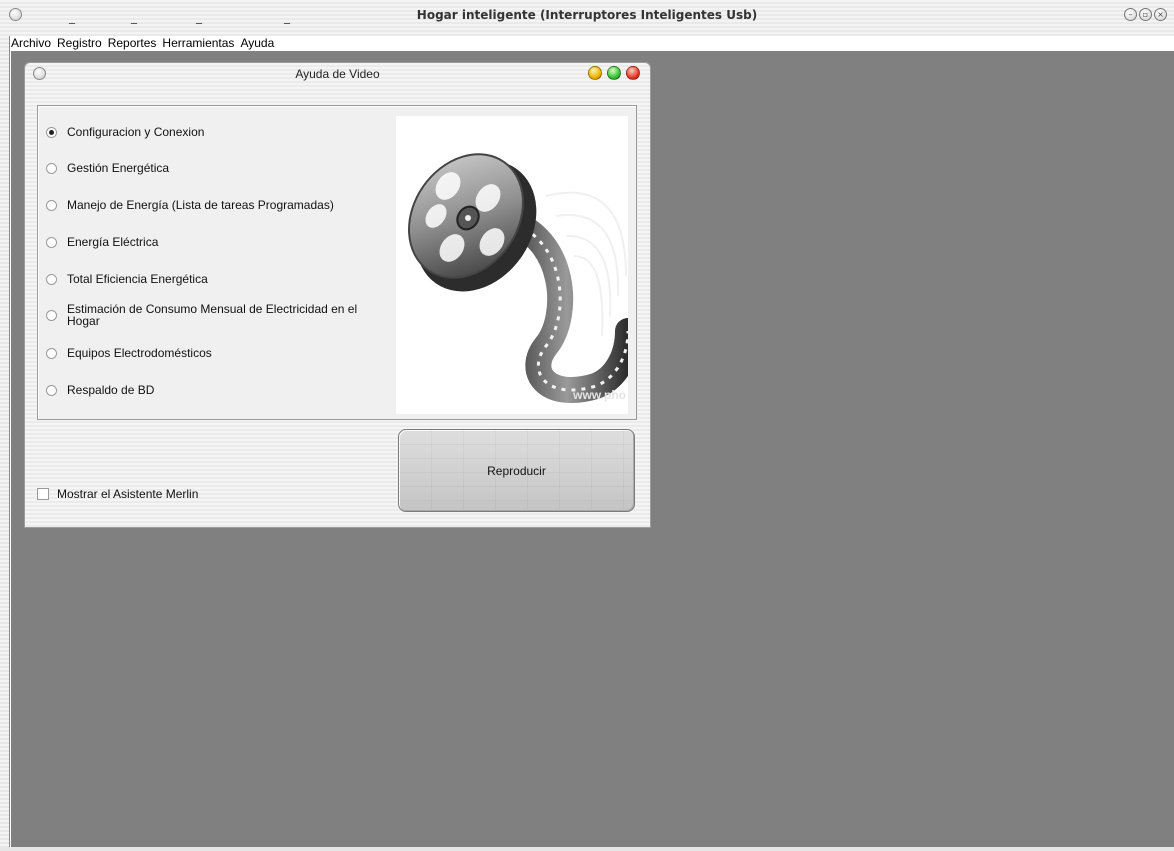 The width and height of the screenshot is (1174, 851). I want to click on film-reel-icon, so click(518, 278).